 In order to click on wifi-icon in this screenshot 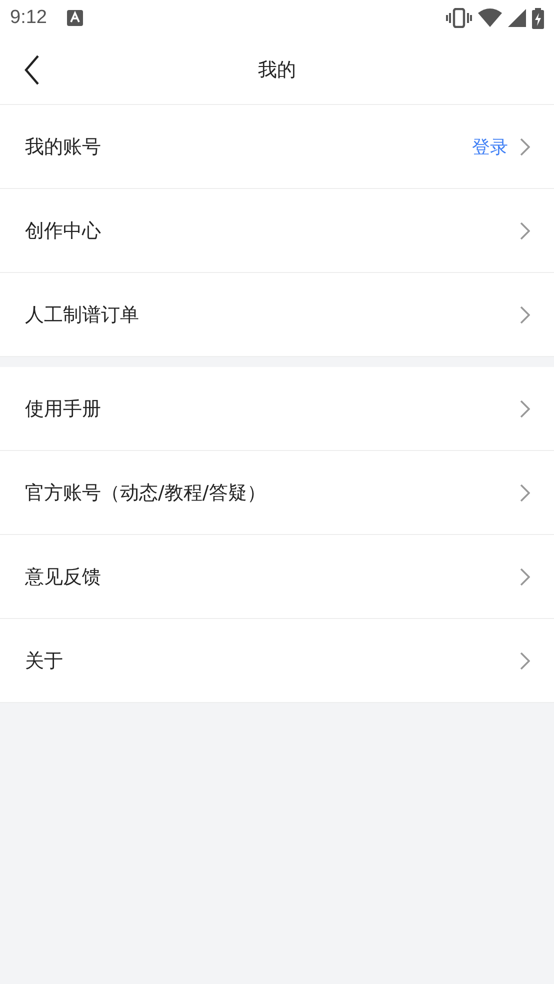, I will do `click(490, 18)`.